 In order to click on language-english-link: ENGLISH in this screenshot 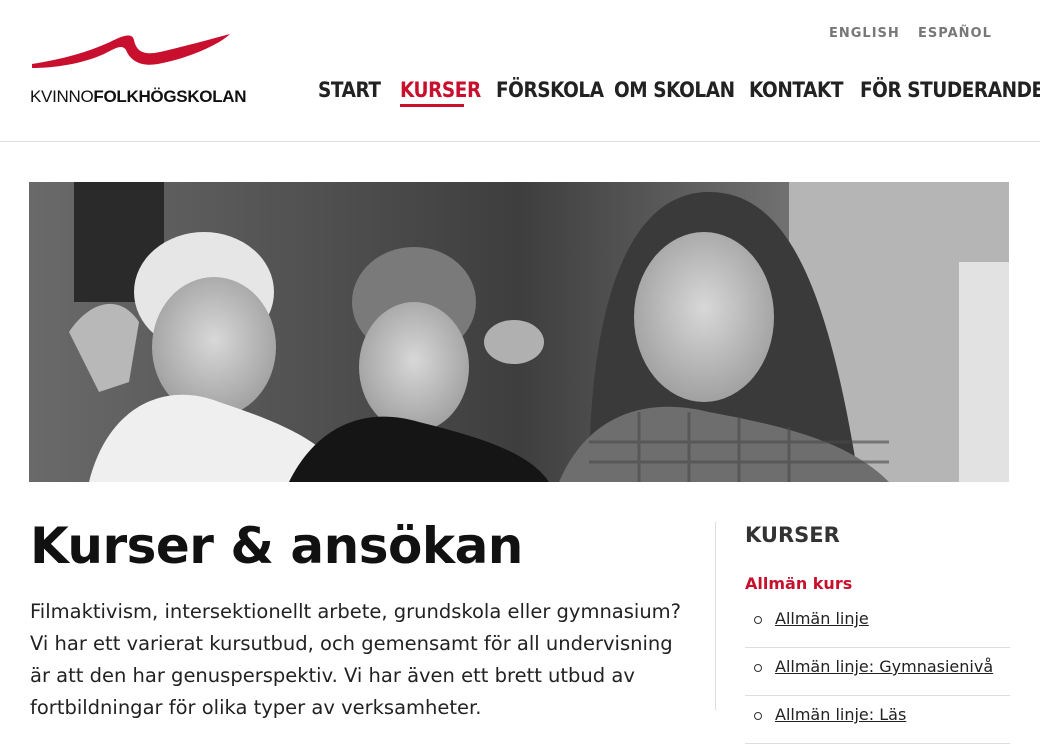, I will do `click(864, 33)`.